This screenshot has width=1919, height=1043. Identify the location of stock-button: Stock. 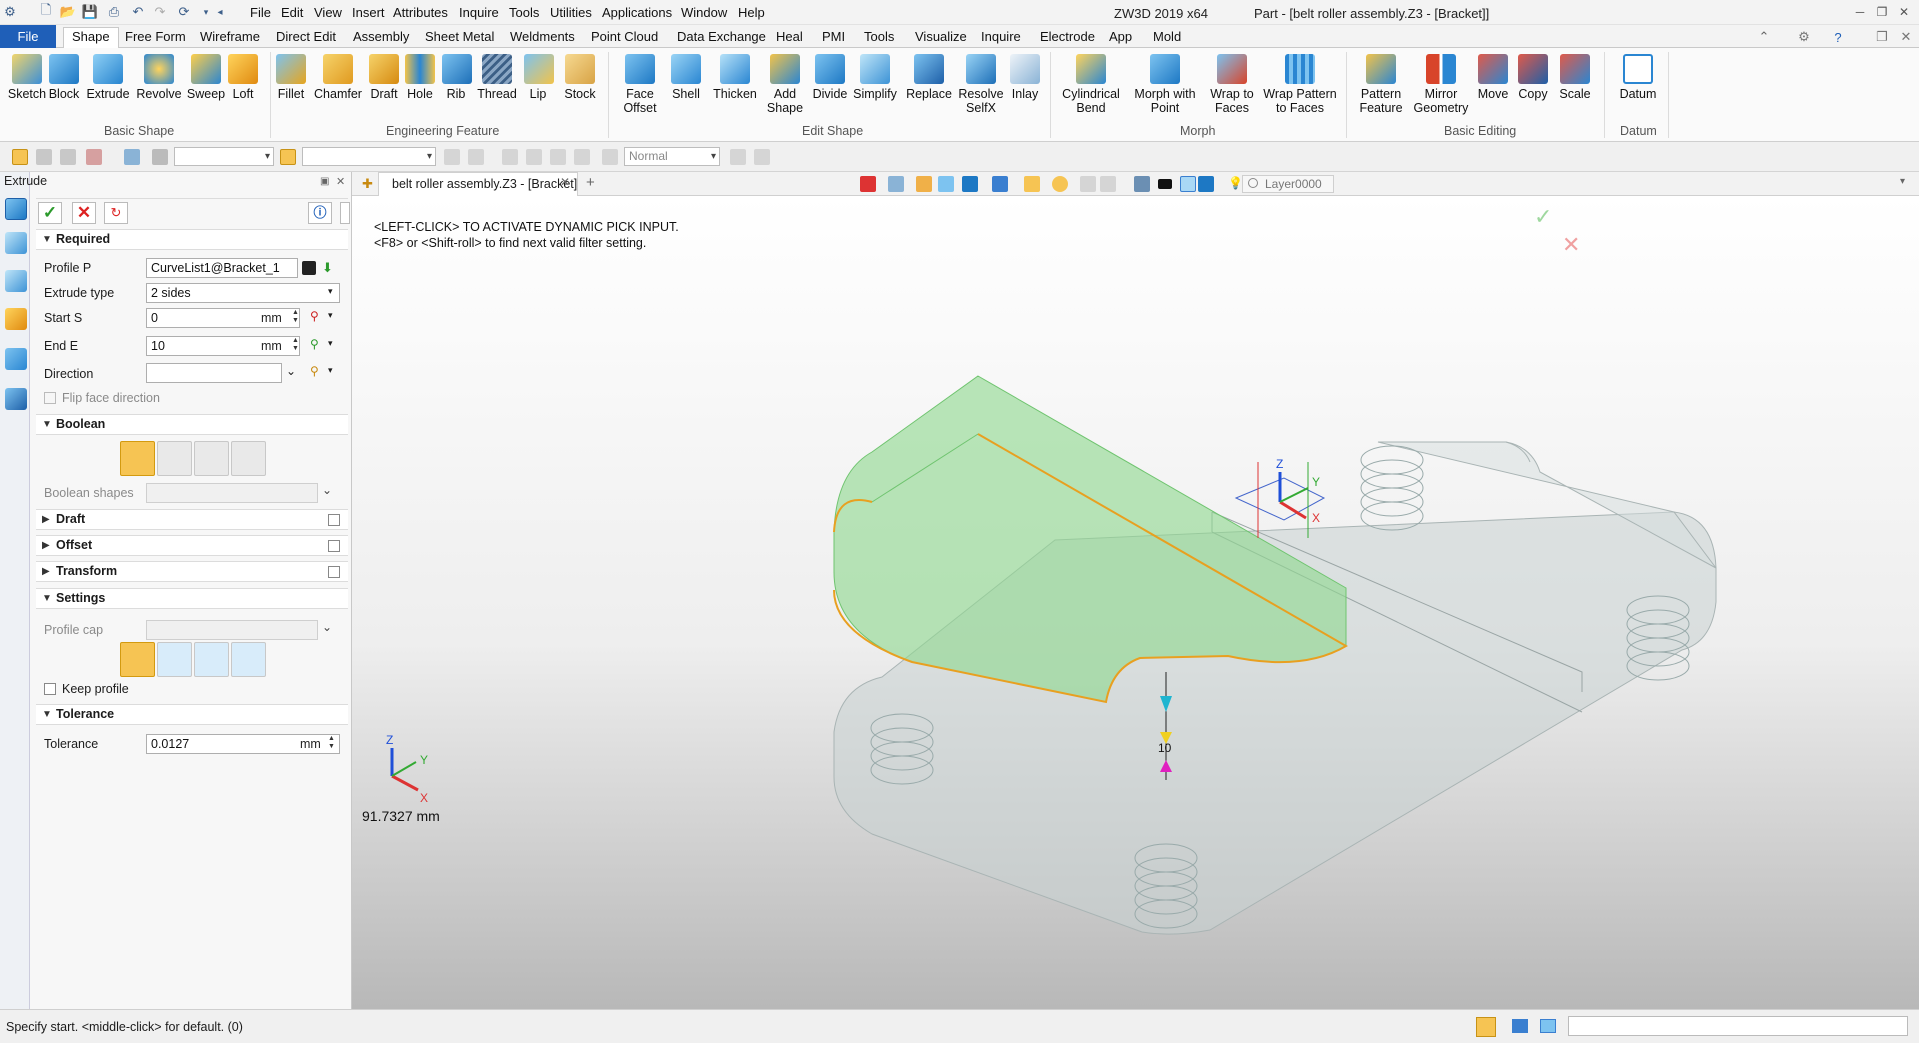
(580, 77).